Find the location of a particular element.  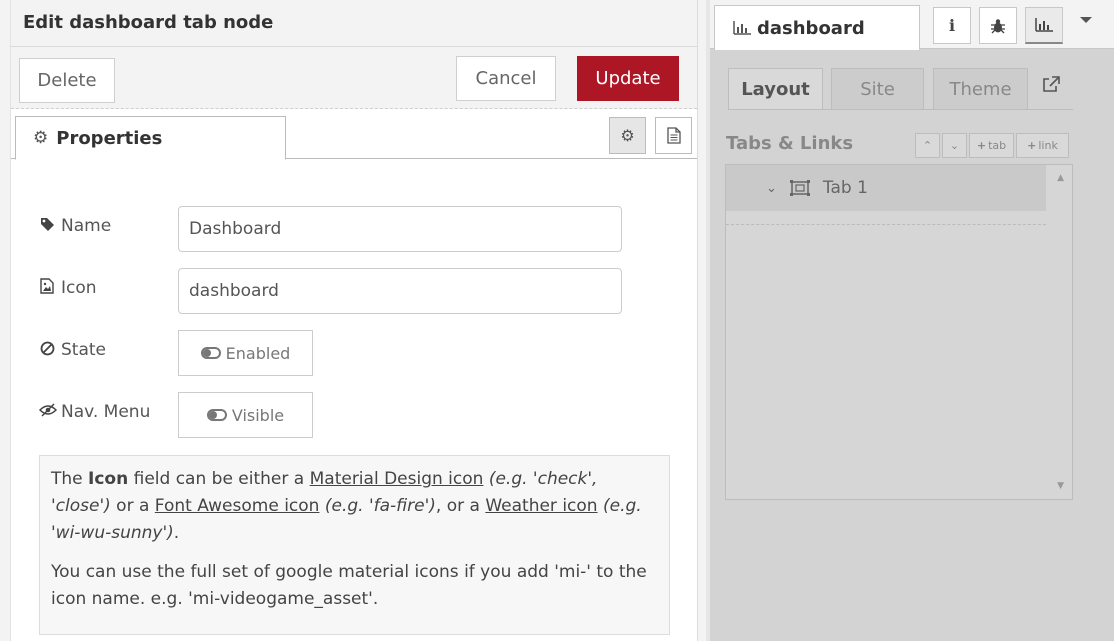

icon-label: Icon is located at coordinates (68, 288).